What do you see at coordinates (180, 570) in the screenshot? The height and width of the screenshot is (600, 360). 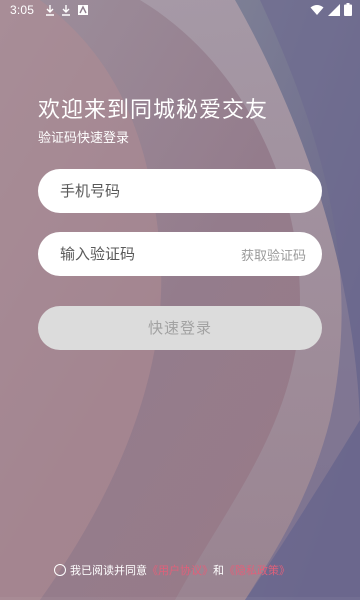 I see `user-agreement-link: 《用户协议》` at bounding box center [180, 570].